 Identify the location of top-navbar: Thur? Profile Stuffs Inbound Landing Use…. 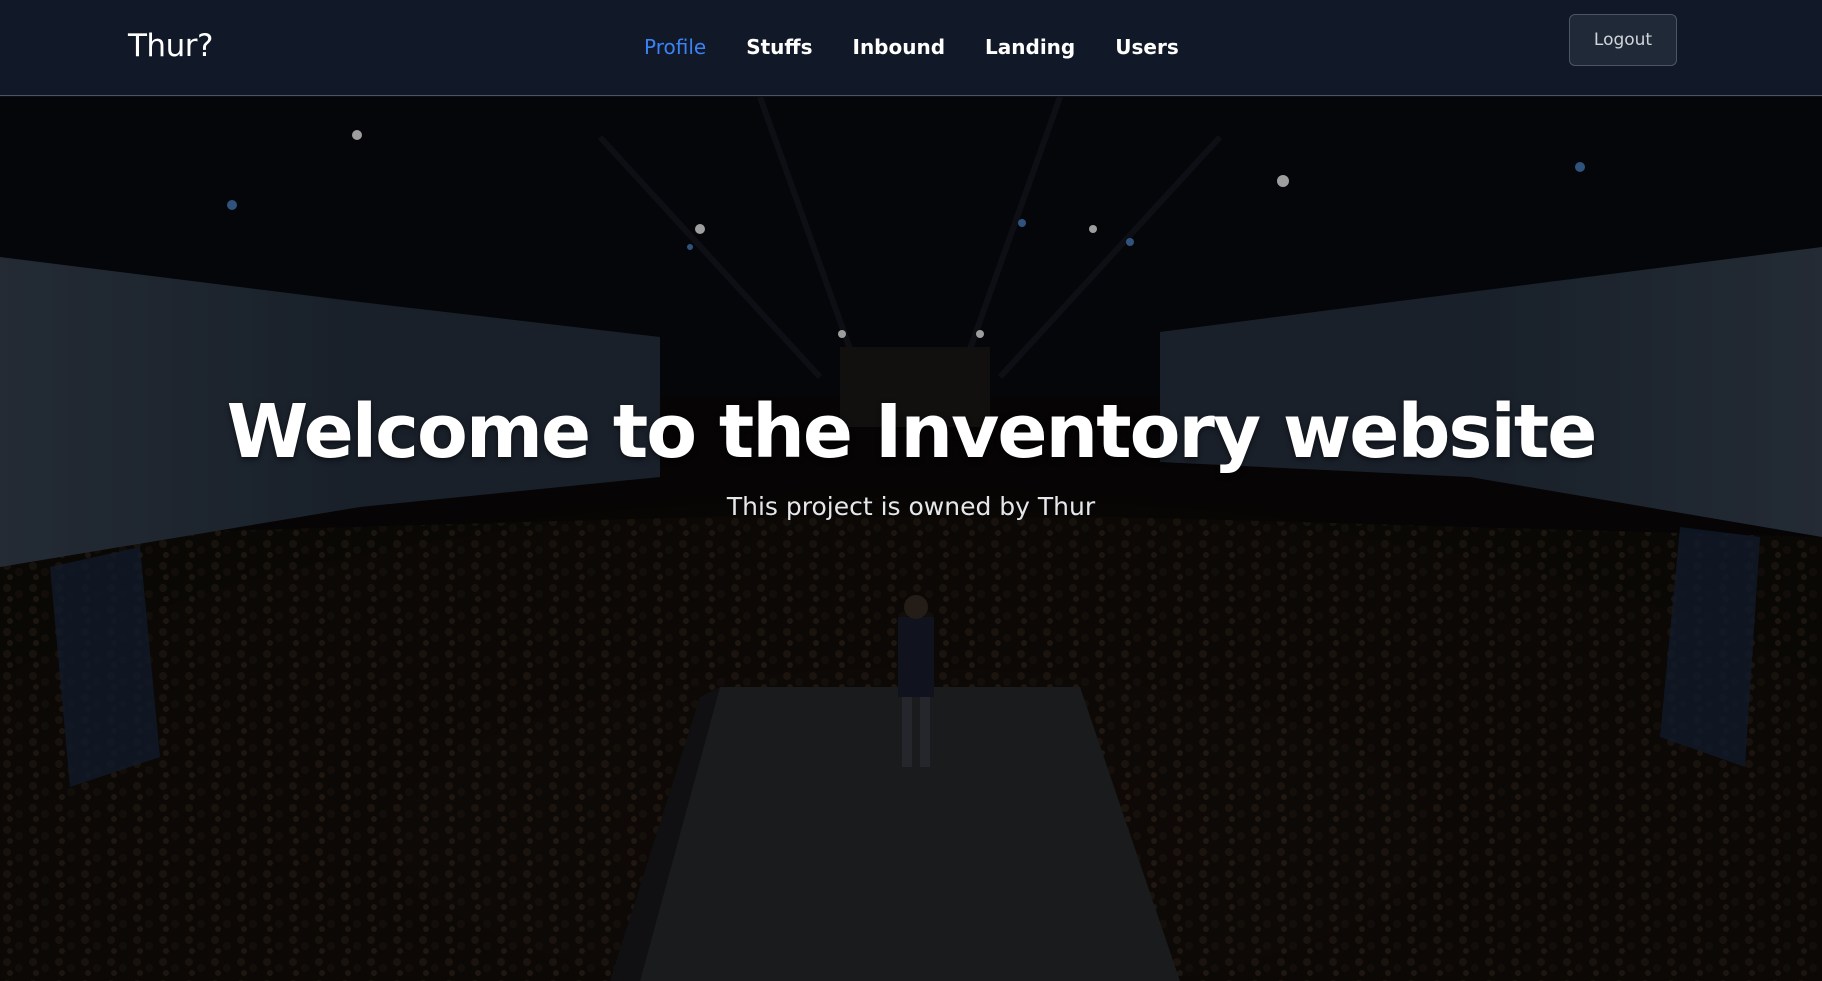
(911, 48).